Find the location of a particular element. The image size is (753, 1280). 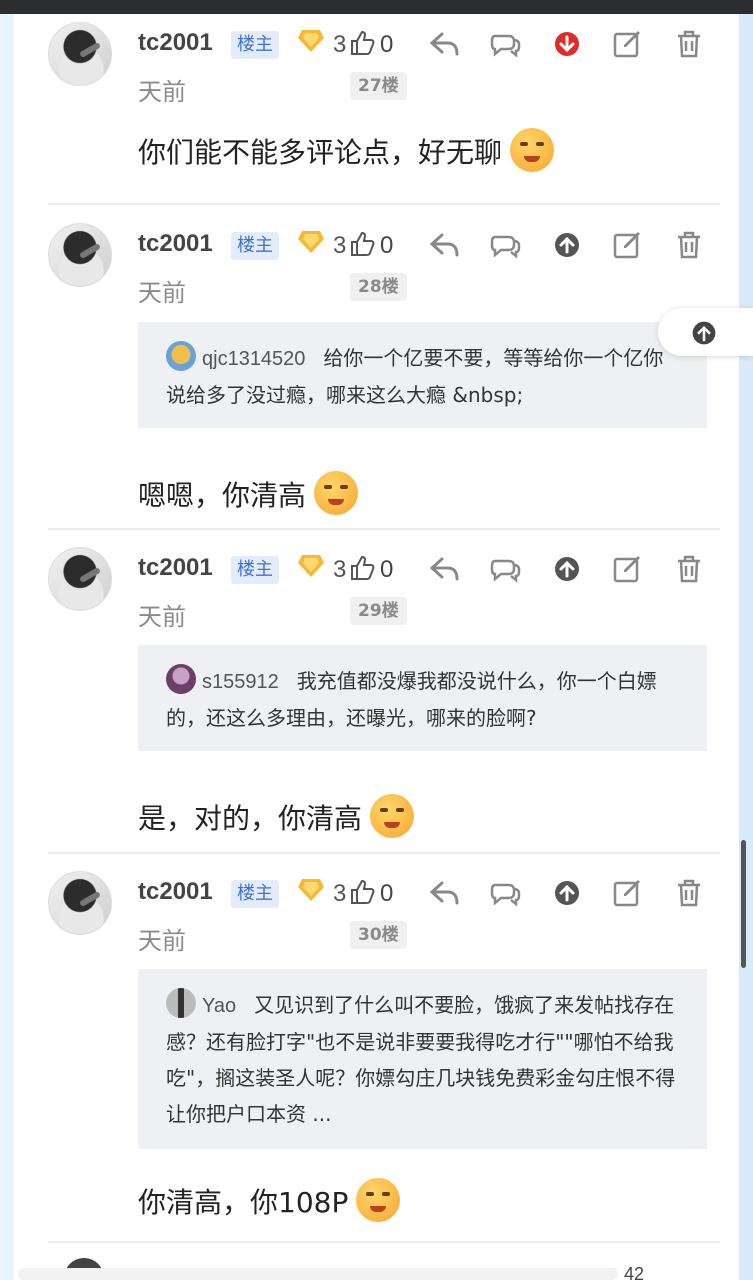

comment-text: 你们能不能多评论点，好无聊 is located at coordinates (346, 150).